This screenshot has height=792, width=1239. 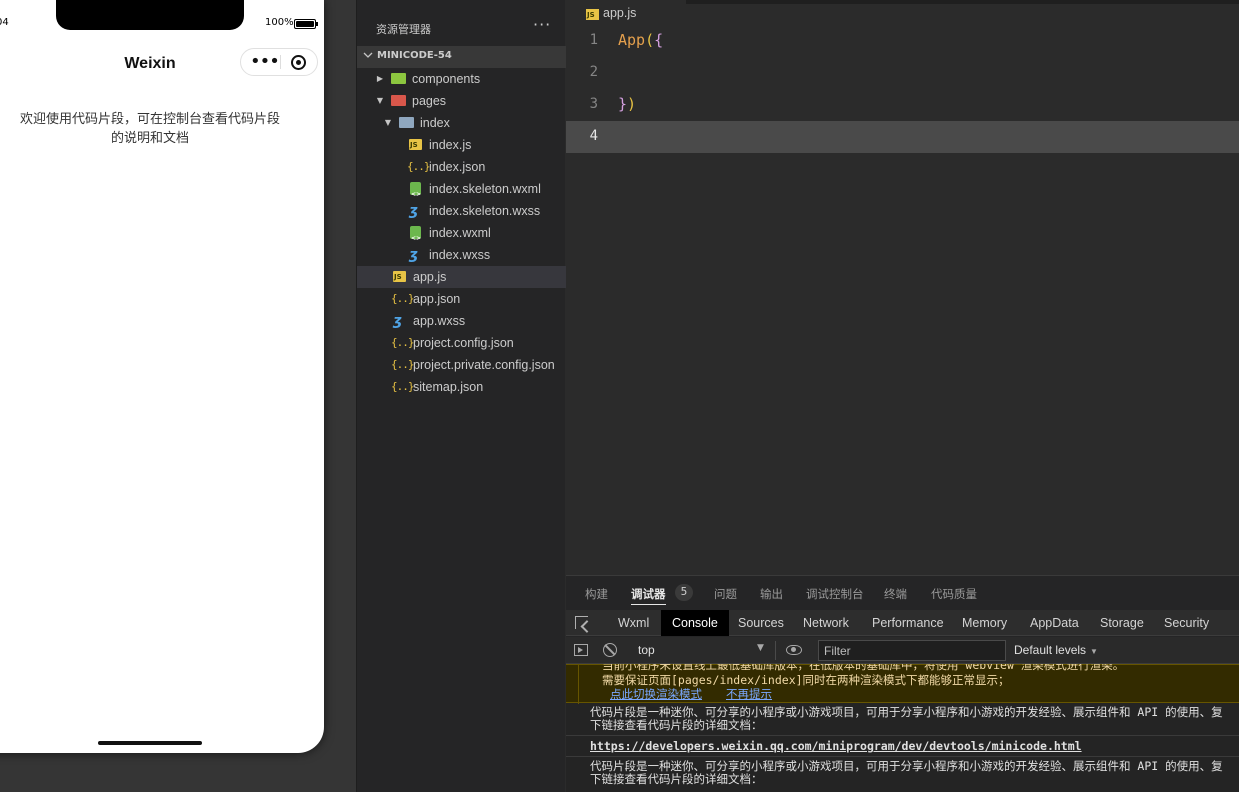 I want to click on tree-item-label: index.wxss, so click(x=460, y=255).